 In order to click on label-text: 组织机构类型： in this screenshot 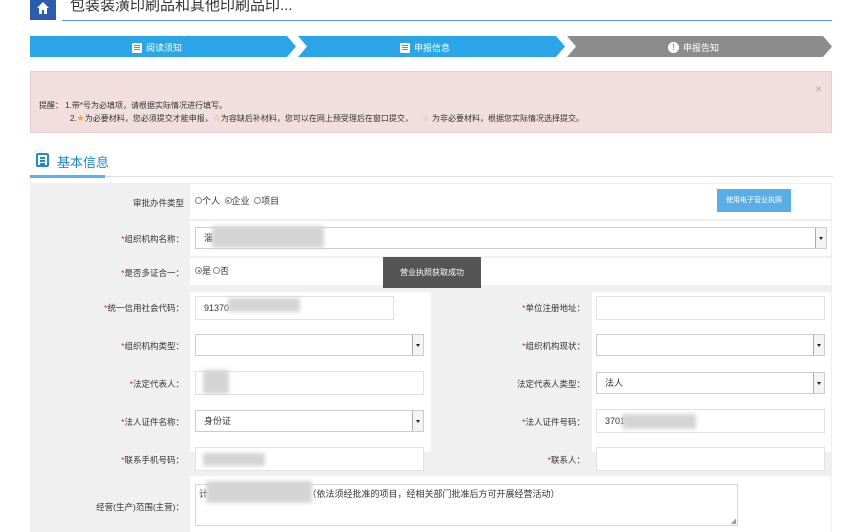, I will do `click(154, 346)`.